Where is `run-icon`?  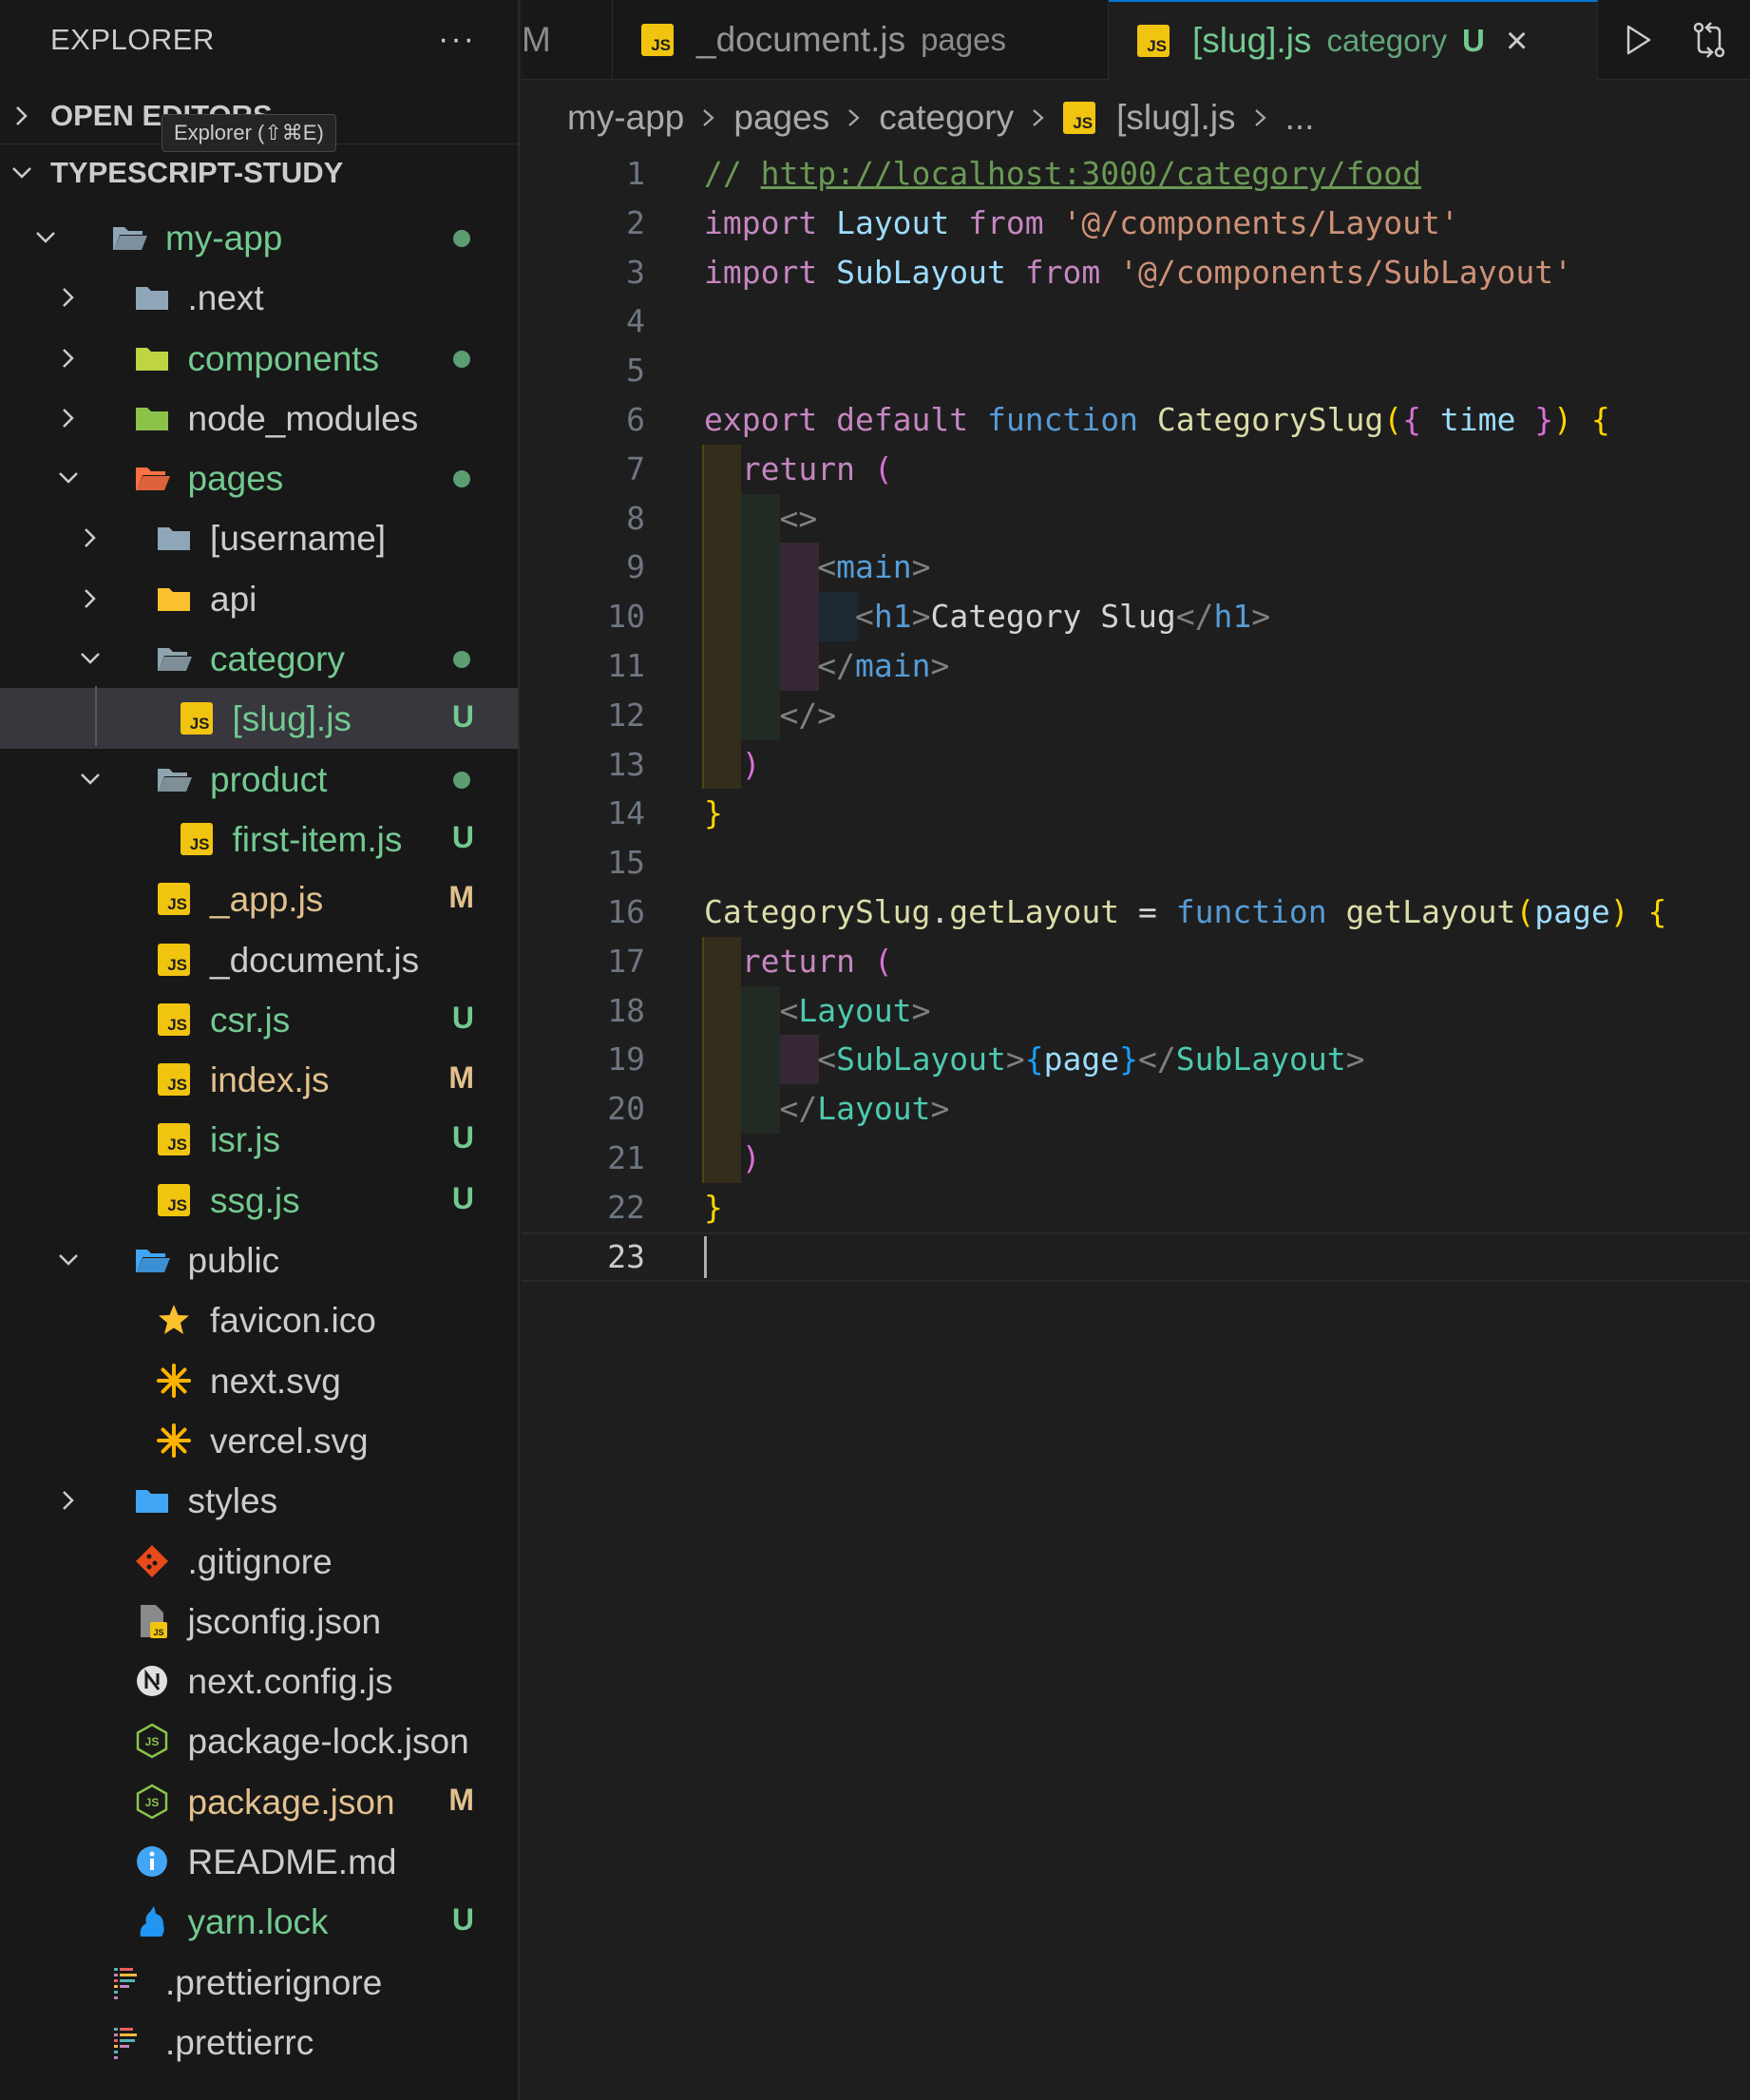 run-icon is located at coordinates (1638, 40).